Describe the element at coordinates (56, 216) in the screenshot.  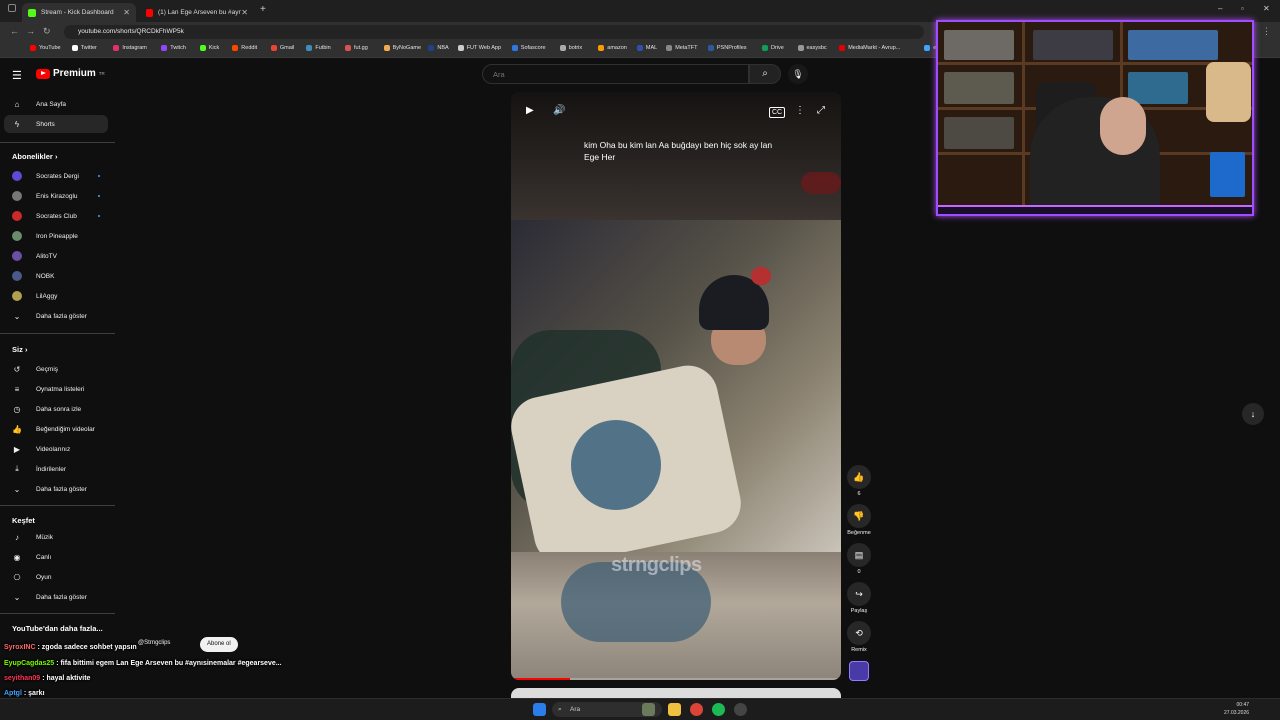
I see `sidebar-item-subscription: Socrates Club` at that location.